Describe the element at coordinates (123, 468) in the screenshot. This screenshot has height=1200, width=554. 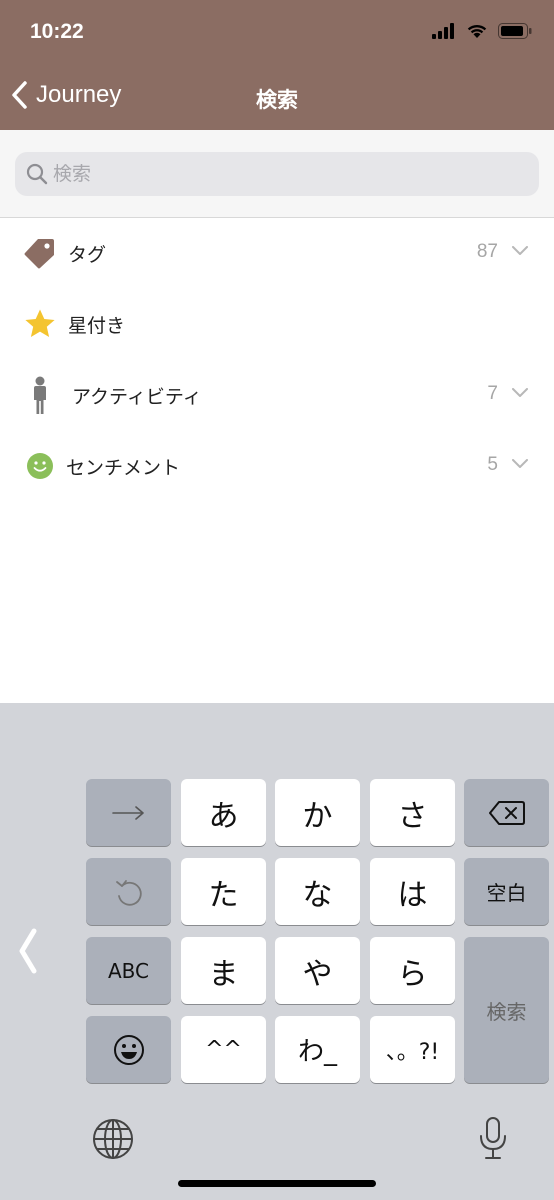
I see `filter-label-sentiment: センチメント` at that location.